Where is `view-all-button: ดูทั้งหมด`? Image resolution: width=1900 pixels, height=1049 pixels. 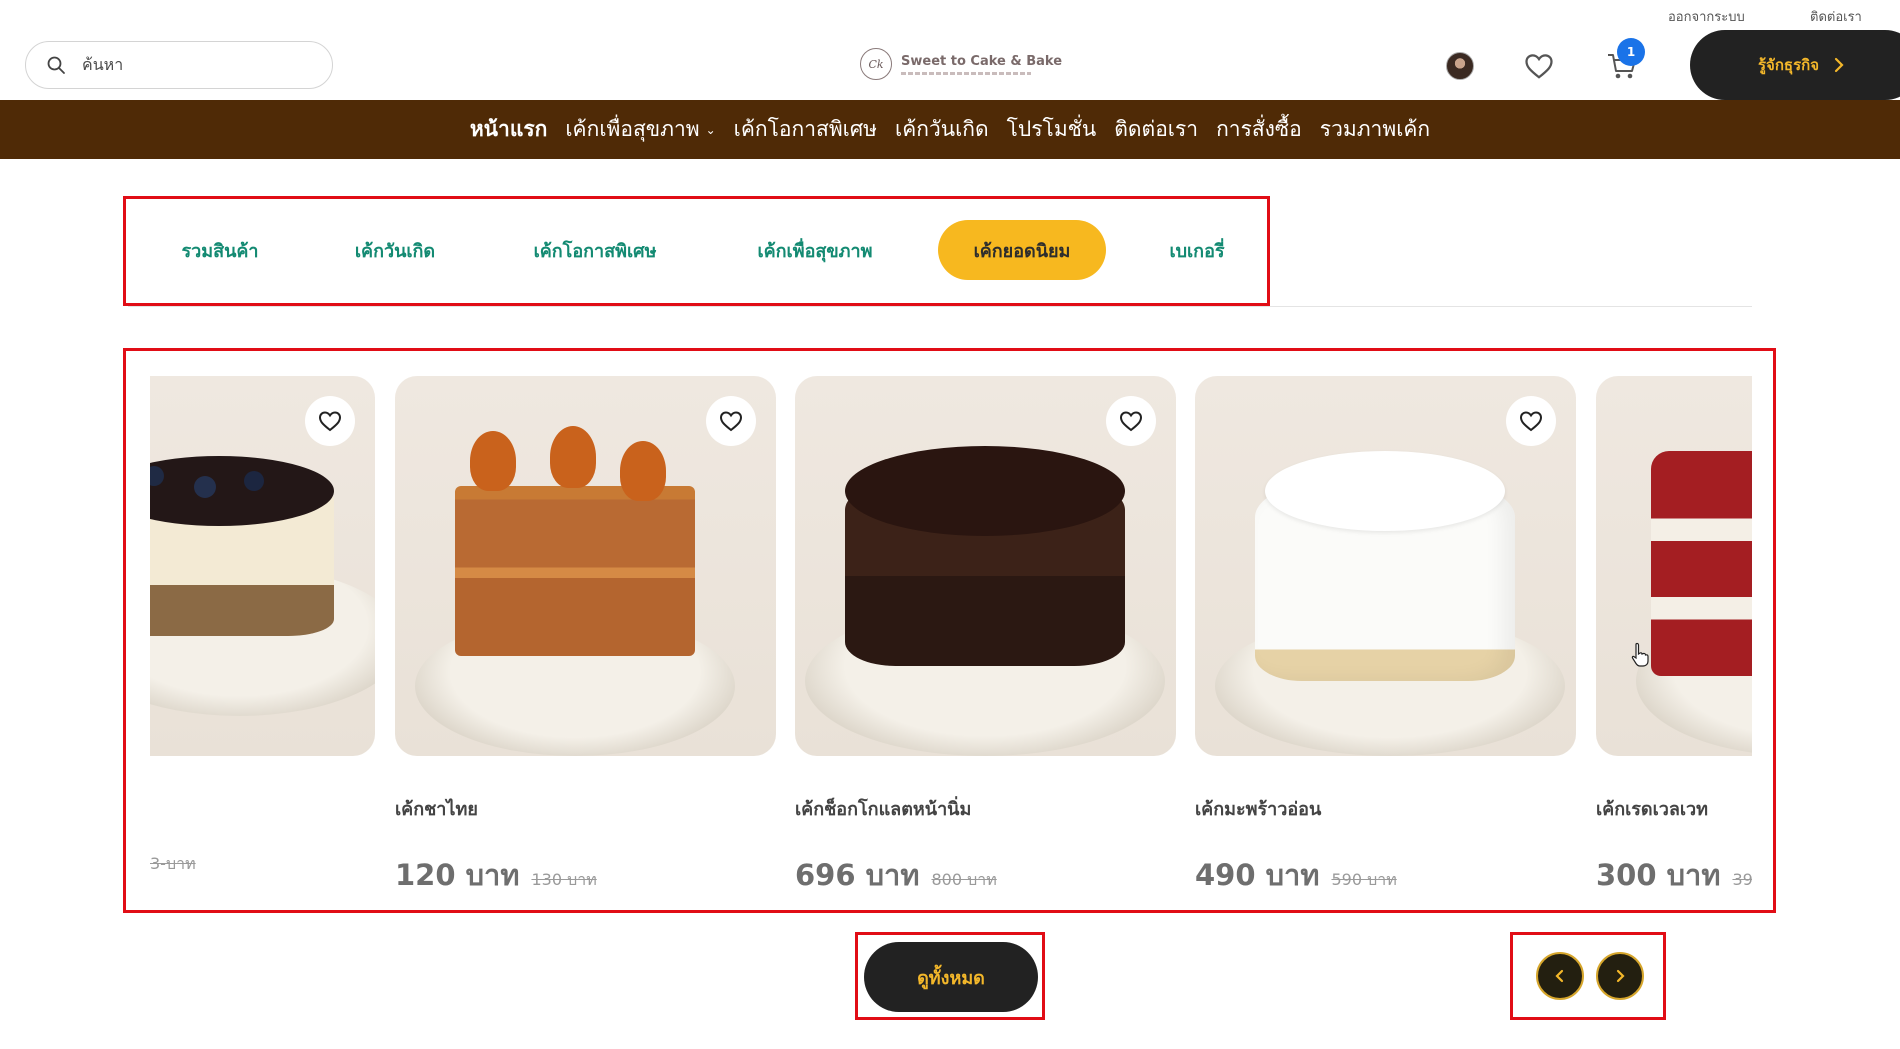 view-all-button: ดูทั้งหมด is located at coordinates (951, 977).